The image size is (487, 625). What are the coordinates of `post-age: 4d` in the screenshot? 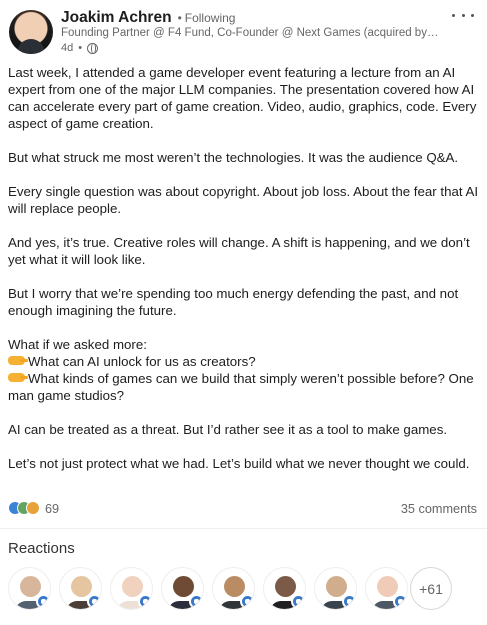 It's located at (67, 48).